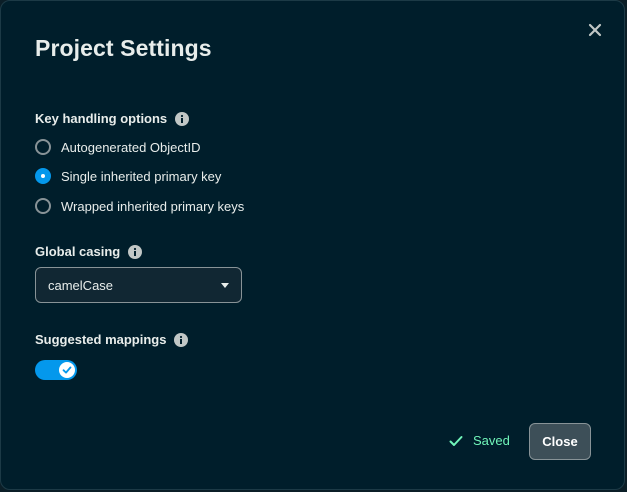 This screenshot has width=627, height=492. I want to click on suggested-mappings-heading: Suggested mappings, so click(112, 339).